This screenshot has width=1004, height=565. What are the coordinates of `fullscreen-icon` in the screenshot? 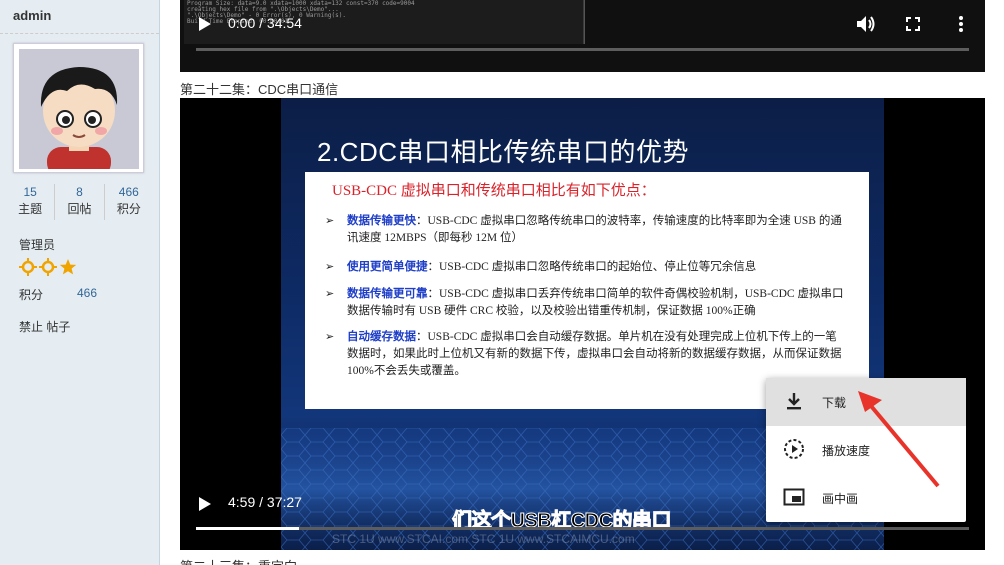 It's located at (913, 24).